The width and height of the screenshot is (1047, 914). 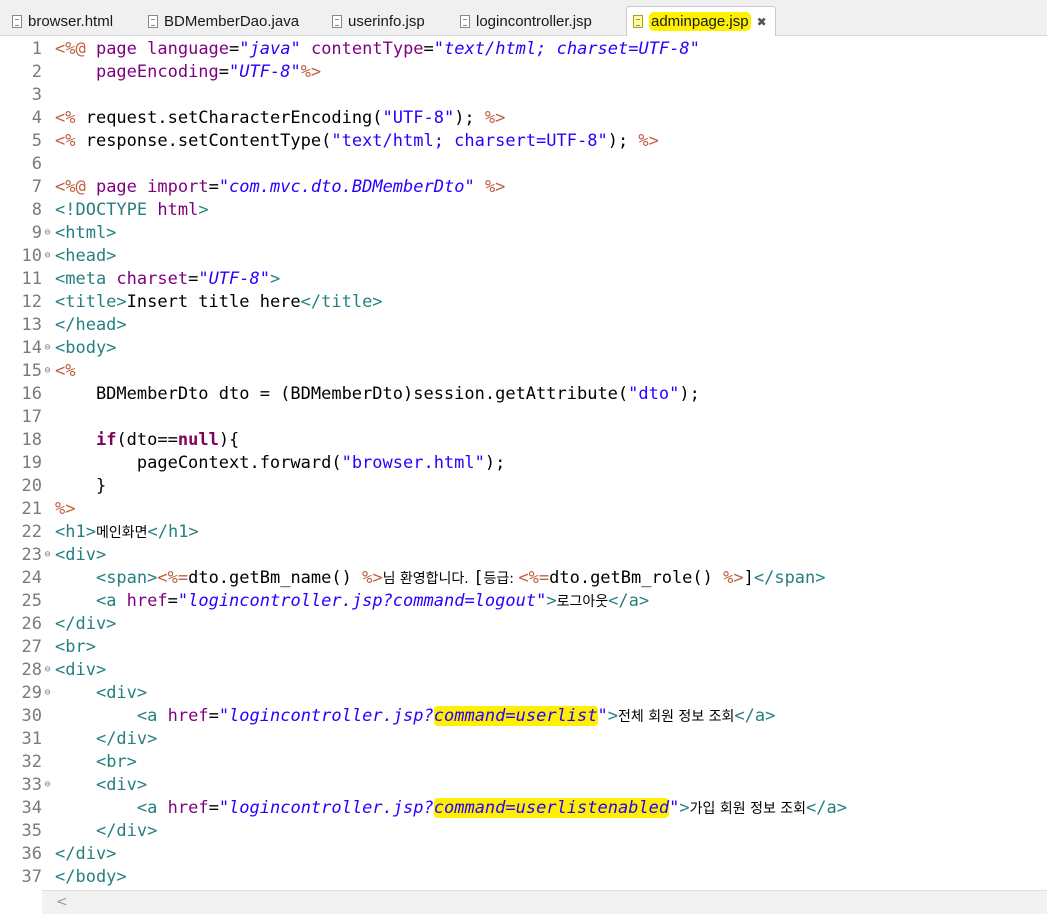 What do you see at coordinates (36, 141) in the screenshot?
I see `line-number: 5` at bounding box center [36, 141].